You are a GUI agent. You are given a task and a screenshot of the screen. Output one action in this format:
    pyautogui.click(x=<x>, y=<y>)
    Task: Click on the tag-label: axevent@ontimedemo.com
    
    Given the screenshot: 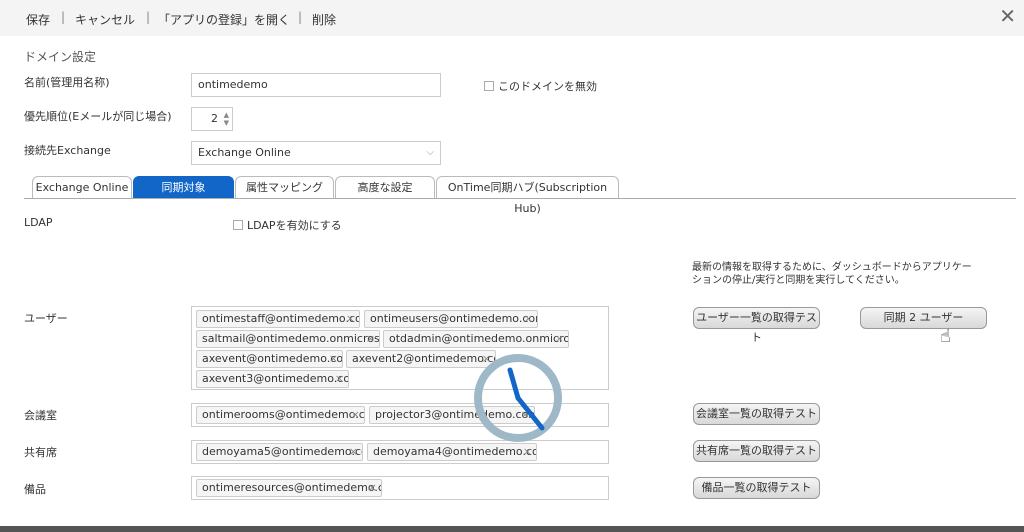 What is the action you would take?
    pyautogui.click(x=272, y=358)
    